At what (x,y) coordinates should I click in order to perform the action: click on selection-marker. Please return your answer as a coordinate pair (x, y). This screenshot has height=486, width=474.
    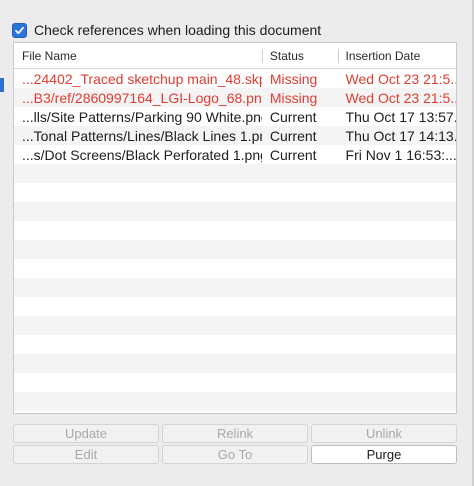
    Looking at the image, I should click on (2, 85).